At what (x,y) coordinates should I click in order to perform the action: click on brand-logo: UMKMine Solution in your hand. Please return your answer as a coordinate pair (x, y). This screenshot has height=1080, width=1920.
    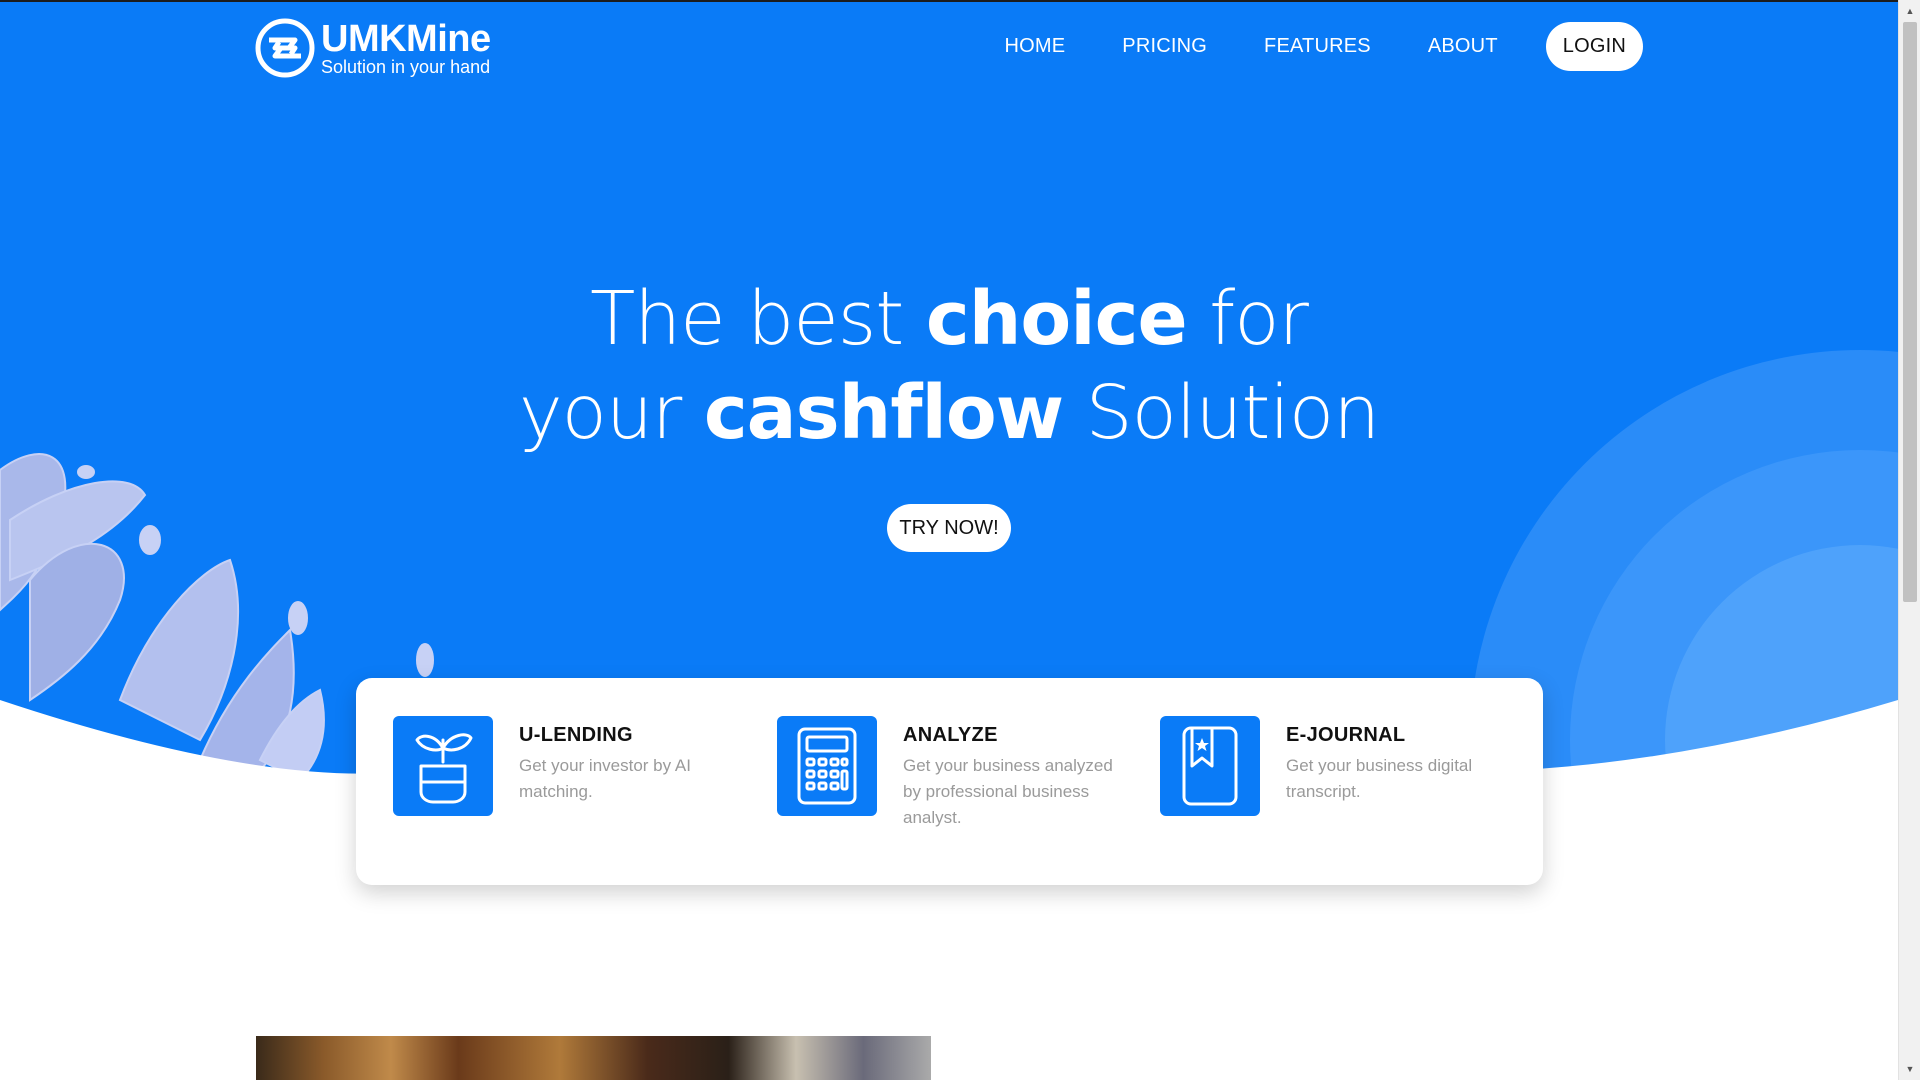
    Looking at the image, I should click on (373, 48).